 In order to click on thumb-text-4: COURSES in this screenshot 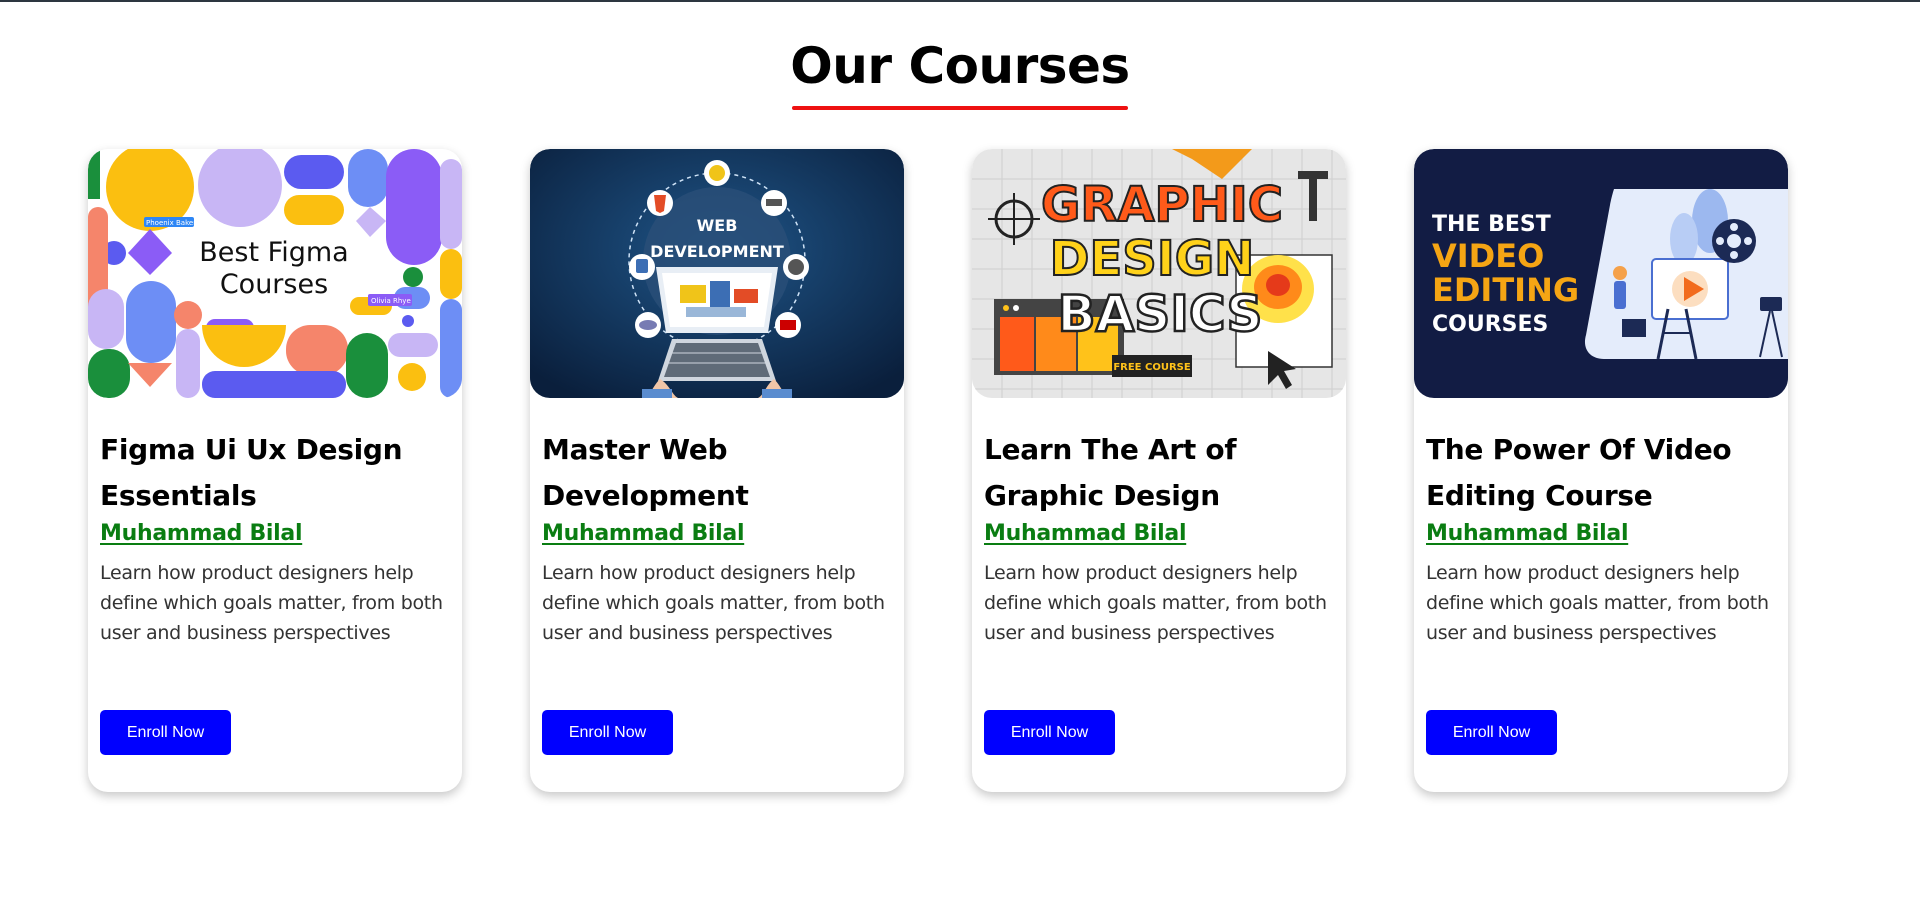, I will do `click(1490, 324)`.